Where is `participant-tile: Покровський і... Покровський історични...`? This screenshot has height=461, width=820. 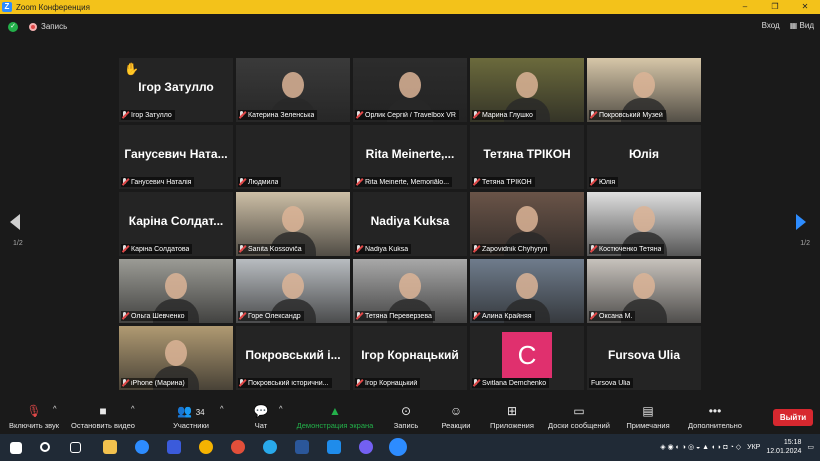
participant-tile: Покровський і... Покровський історични... is located at coordinates (293, 358).